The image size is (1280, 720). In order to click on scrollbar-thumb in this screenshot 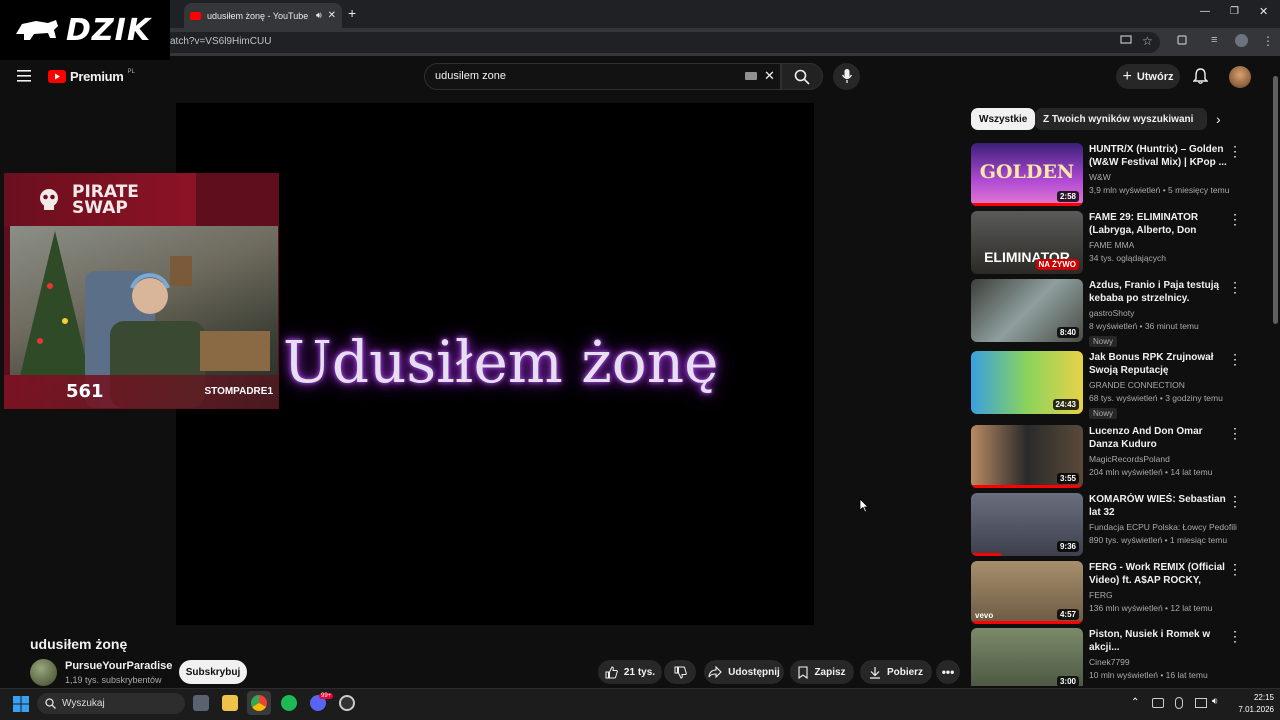, I will do `click(1275, 200)`.